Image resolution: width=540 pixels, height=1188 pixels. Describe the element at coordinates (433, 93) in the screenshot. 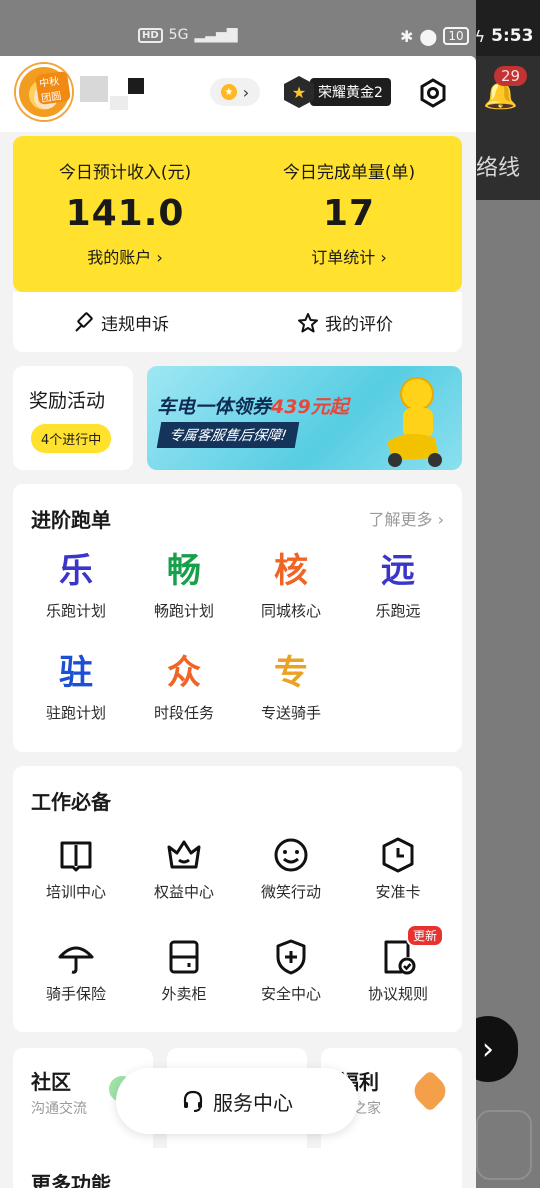

I see `settings-icon` at that location.